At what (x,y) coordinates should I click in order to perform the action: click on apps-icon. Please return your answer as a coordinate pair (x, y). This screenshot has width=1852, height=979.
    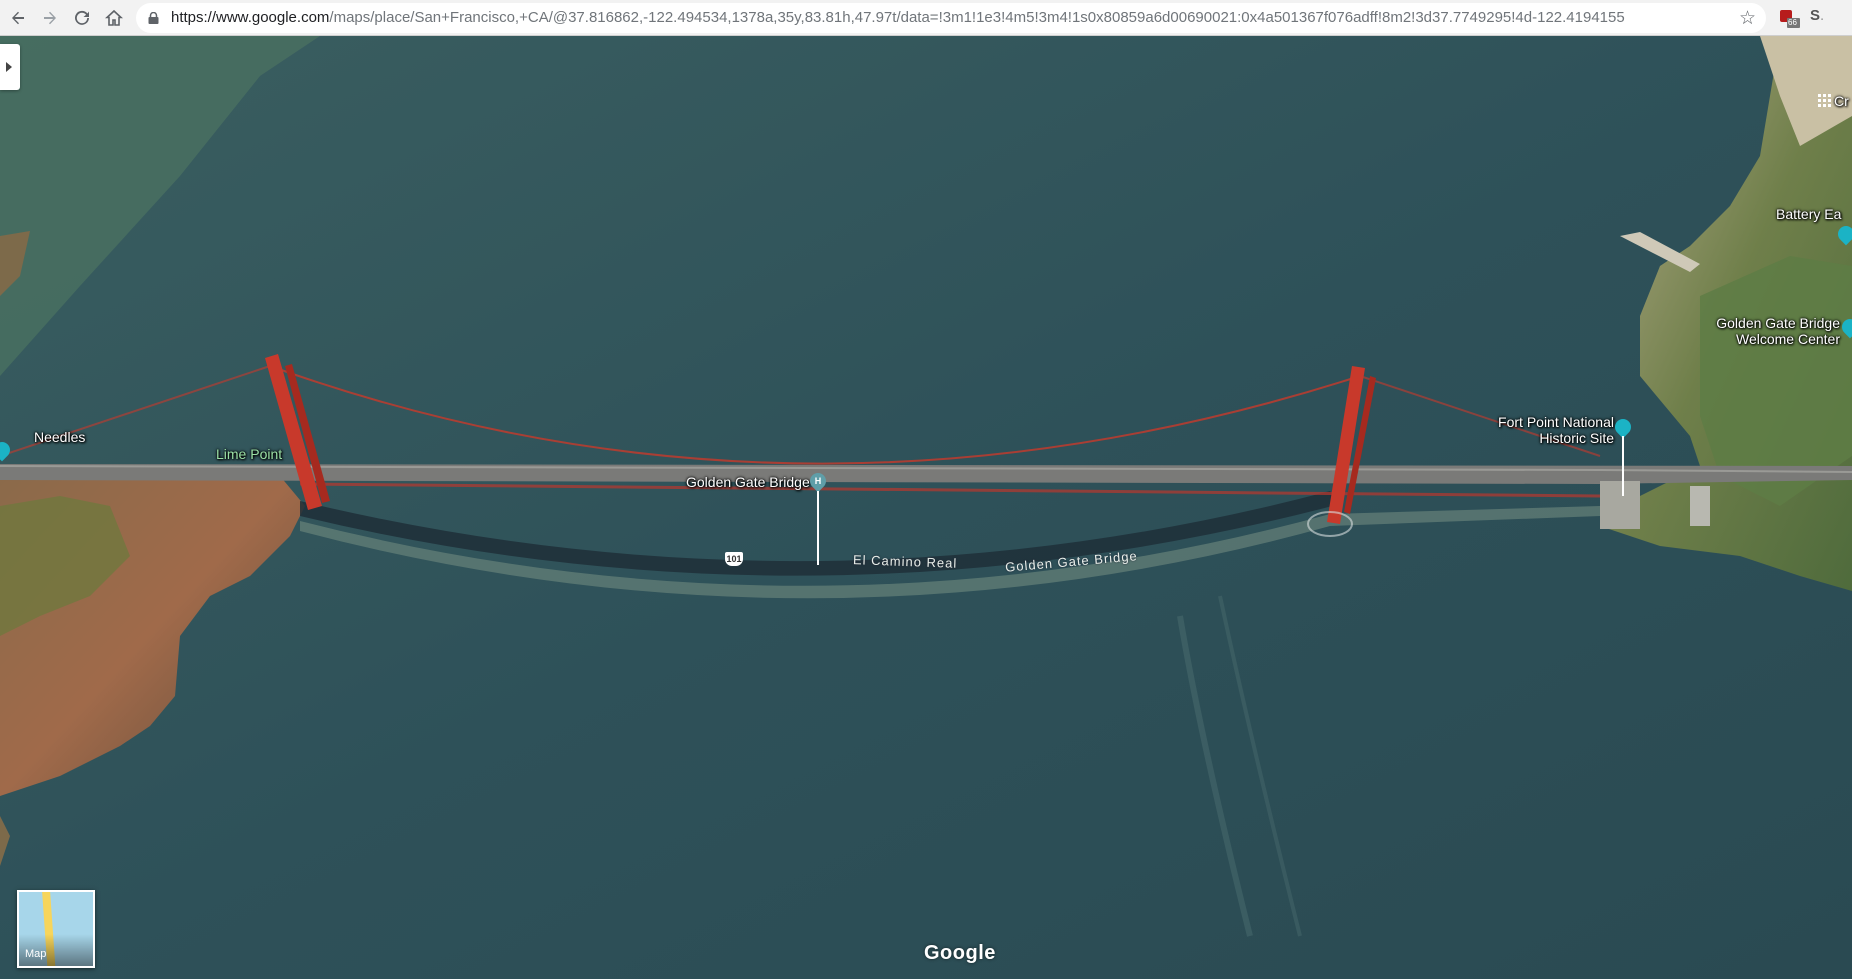
    Looking at the image, I should click on (1825, 101).